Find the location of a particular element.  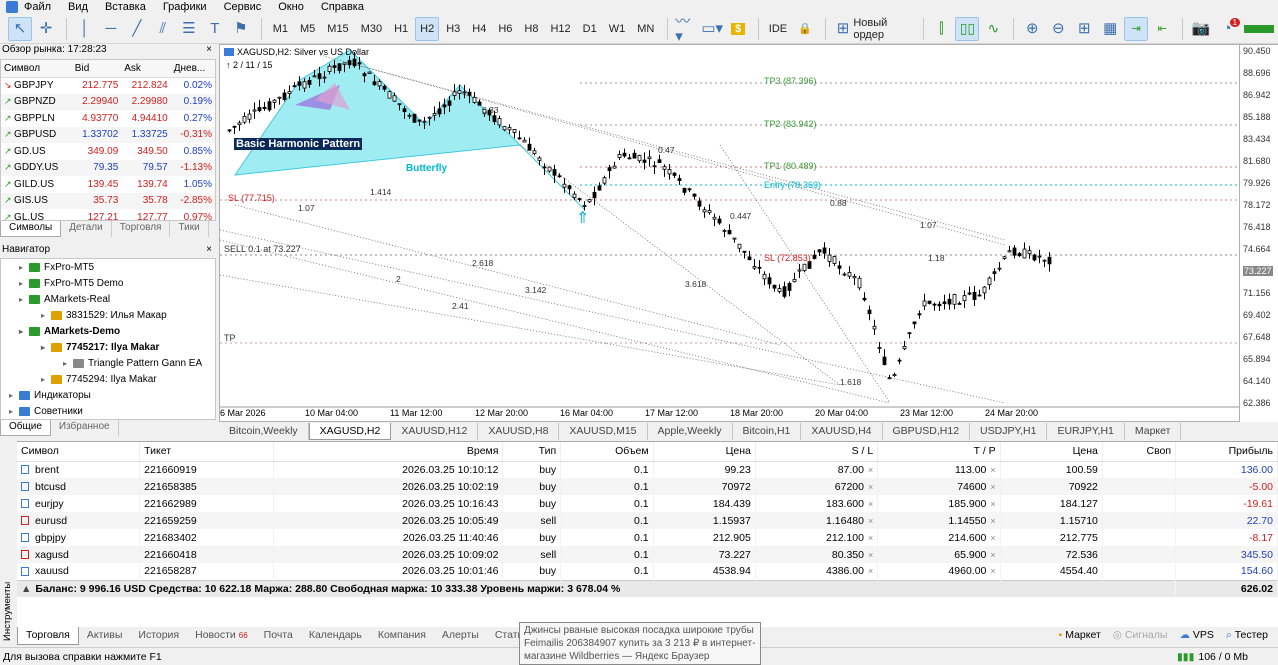

navigator-item: ▸ 7745217: Ilya Makar is located at coordinates (108, 347).